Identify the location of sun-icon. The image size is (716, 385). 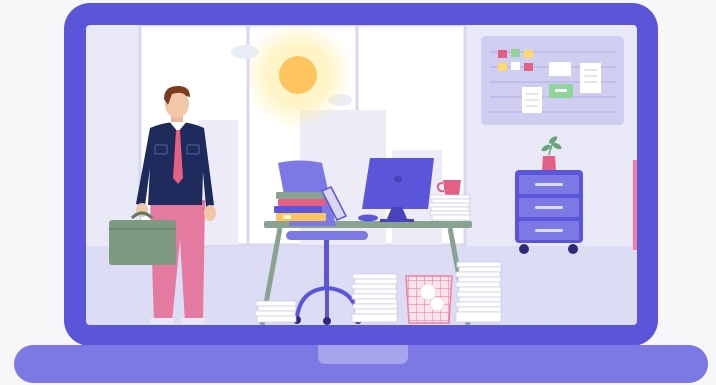
(298, 77).